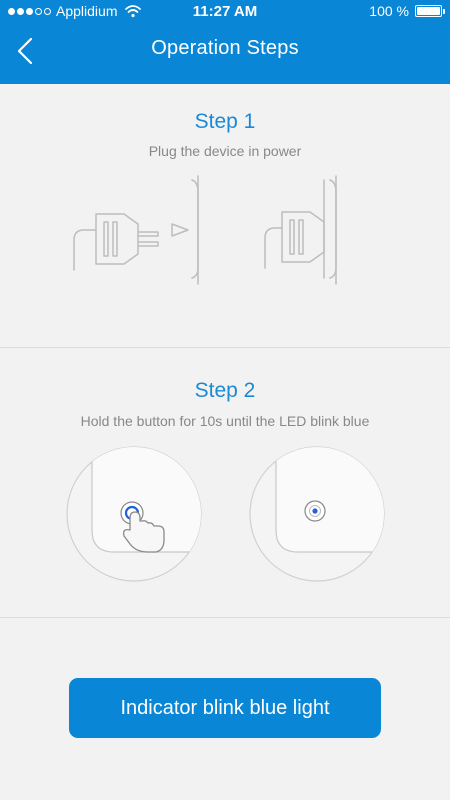 The height and width of the screenshot is (800, 450). Describe the element at coordinates (225, 12) in the screenshot. I see `status-bar: Applidium 11:27 AM 100 %` at that location.